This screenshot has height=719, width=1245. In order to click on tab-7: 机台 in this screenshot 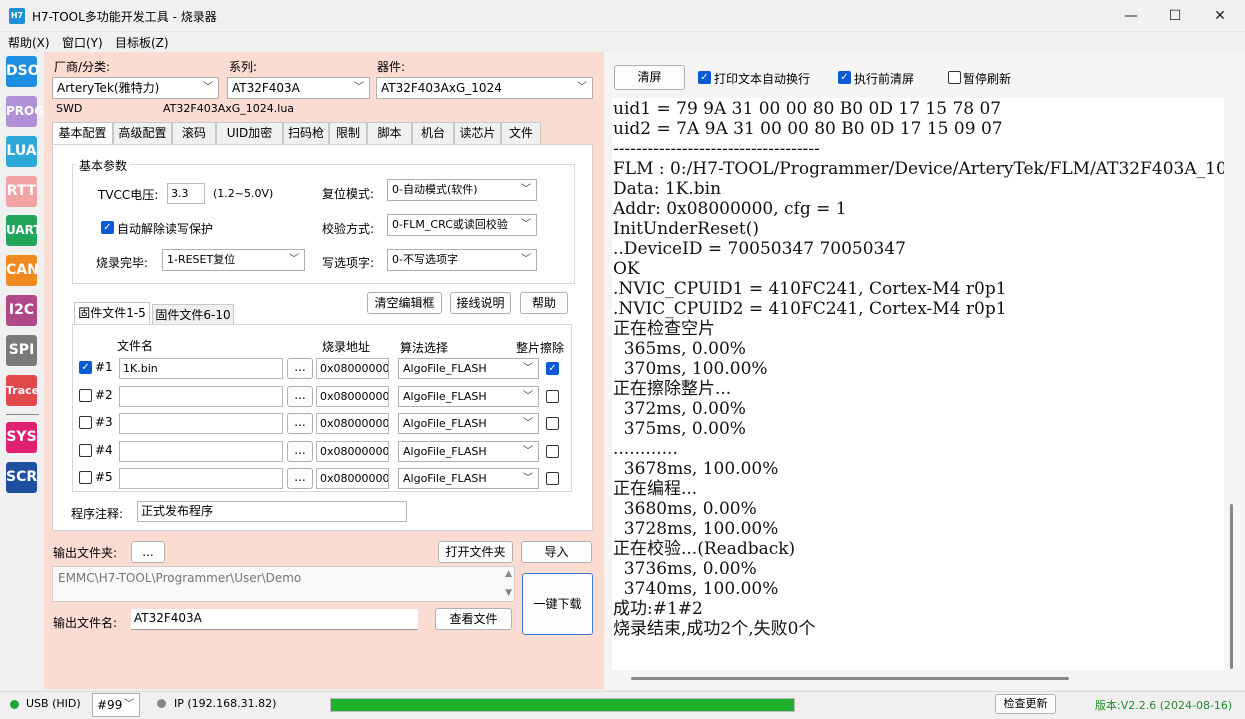, I will do `click(433, 133)`.